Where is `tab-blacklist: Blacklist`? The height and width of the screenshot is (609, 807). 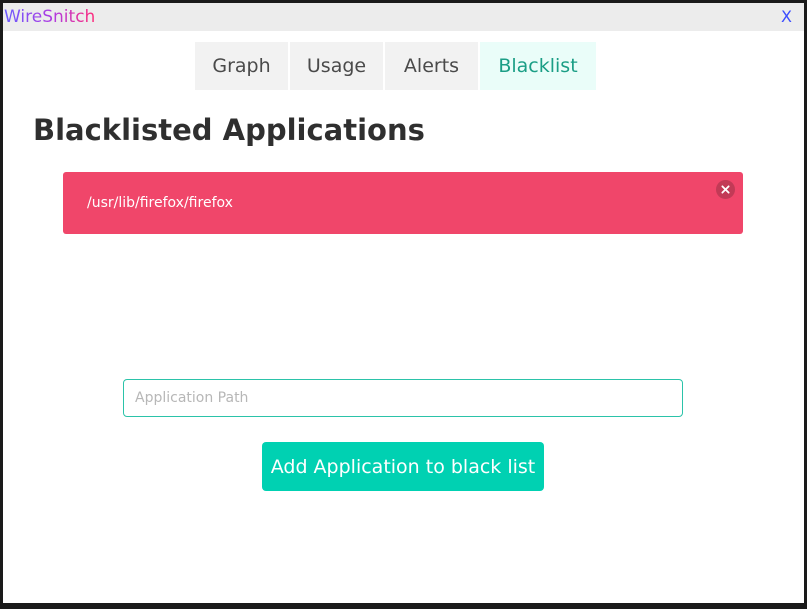 tab-blacklist: Blacklist is located at coordinates (538, 66).